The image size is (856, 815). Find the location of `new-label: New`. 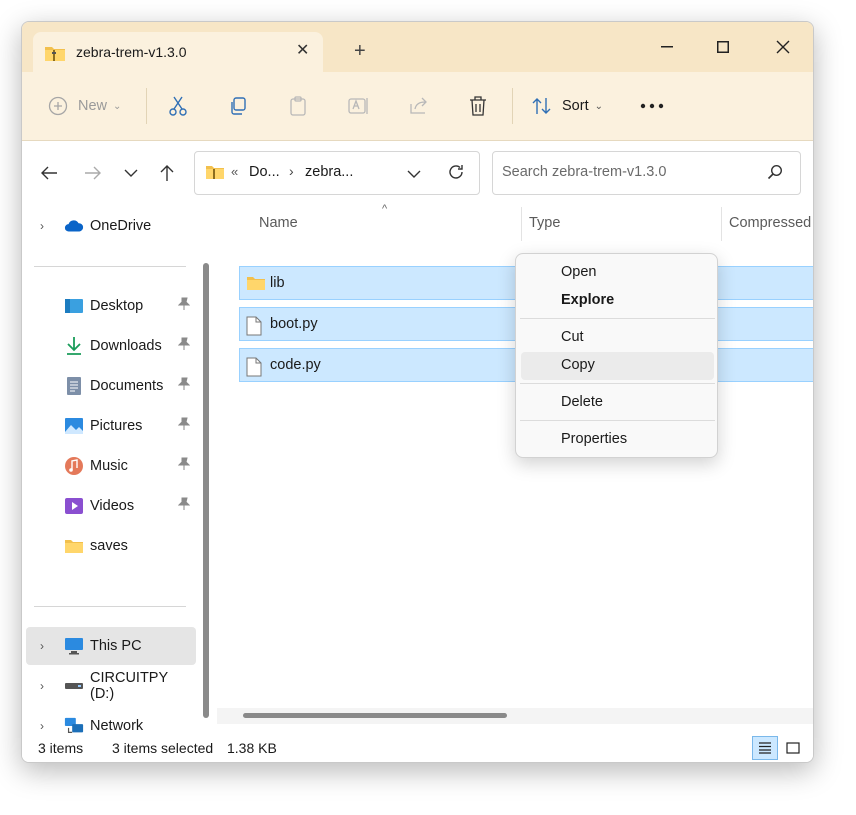

new-label: New is located at coordinates (93, 106).